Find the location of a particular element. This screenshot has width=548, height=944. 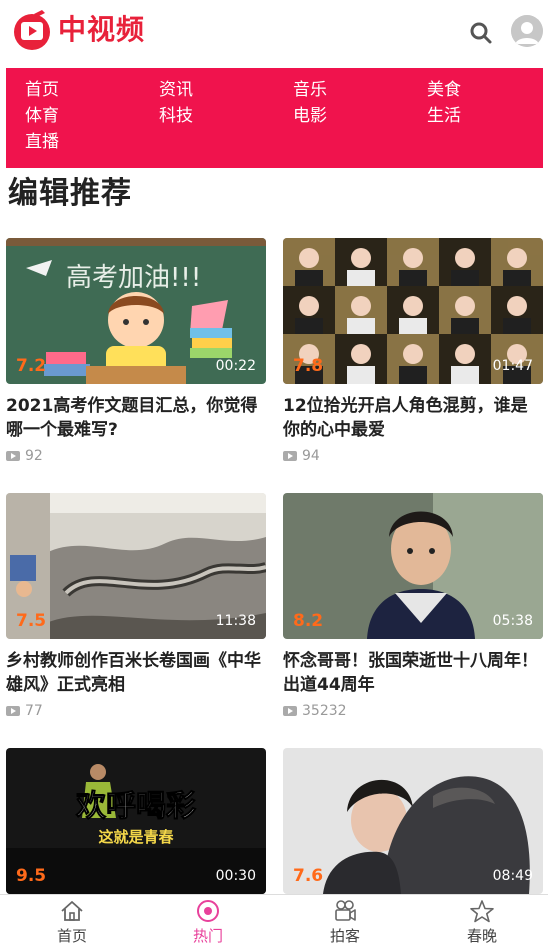

category-food: 美食 is located at coordinates (444, 90).